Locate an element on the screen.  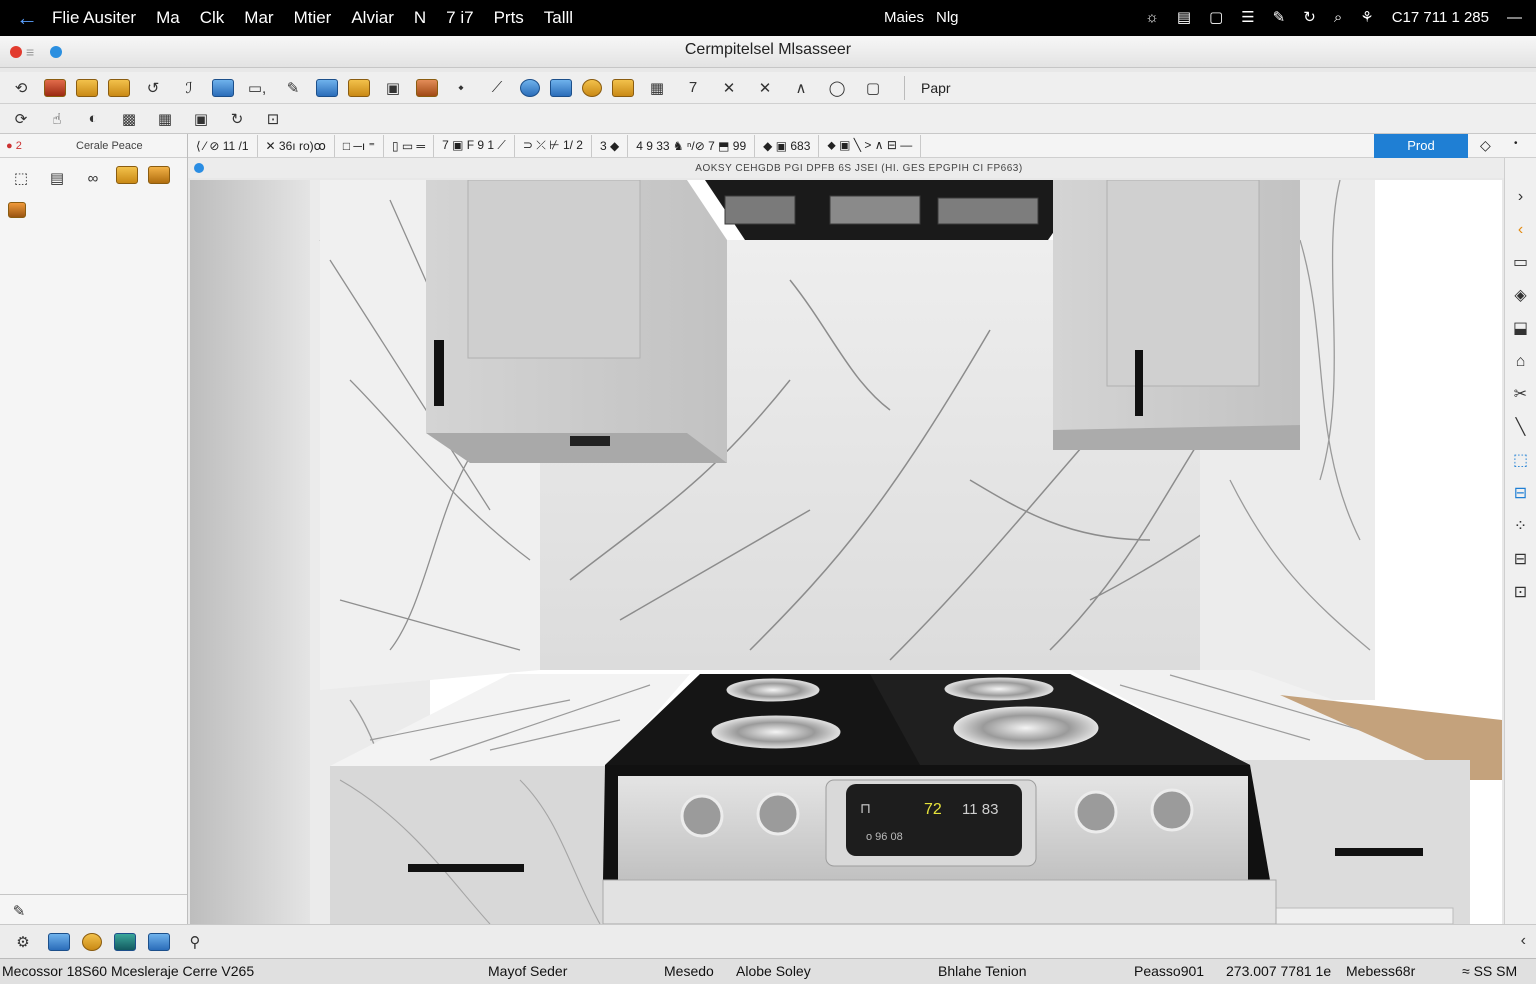
scissors-icon: ✂ is located at coordinates (1521, 395).